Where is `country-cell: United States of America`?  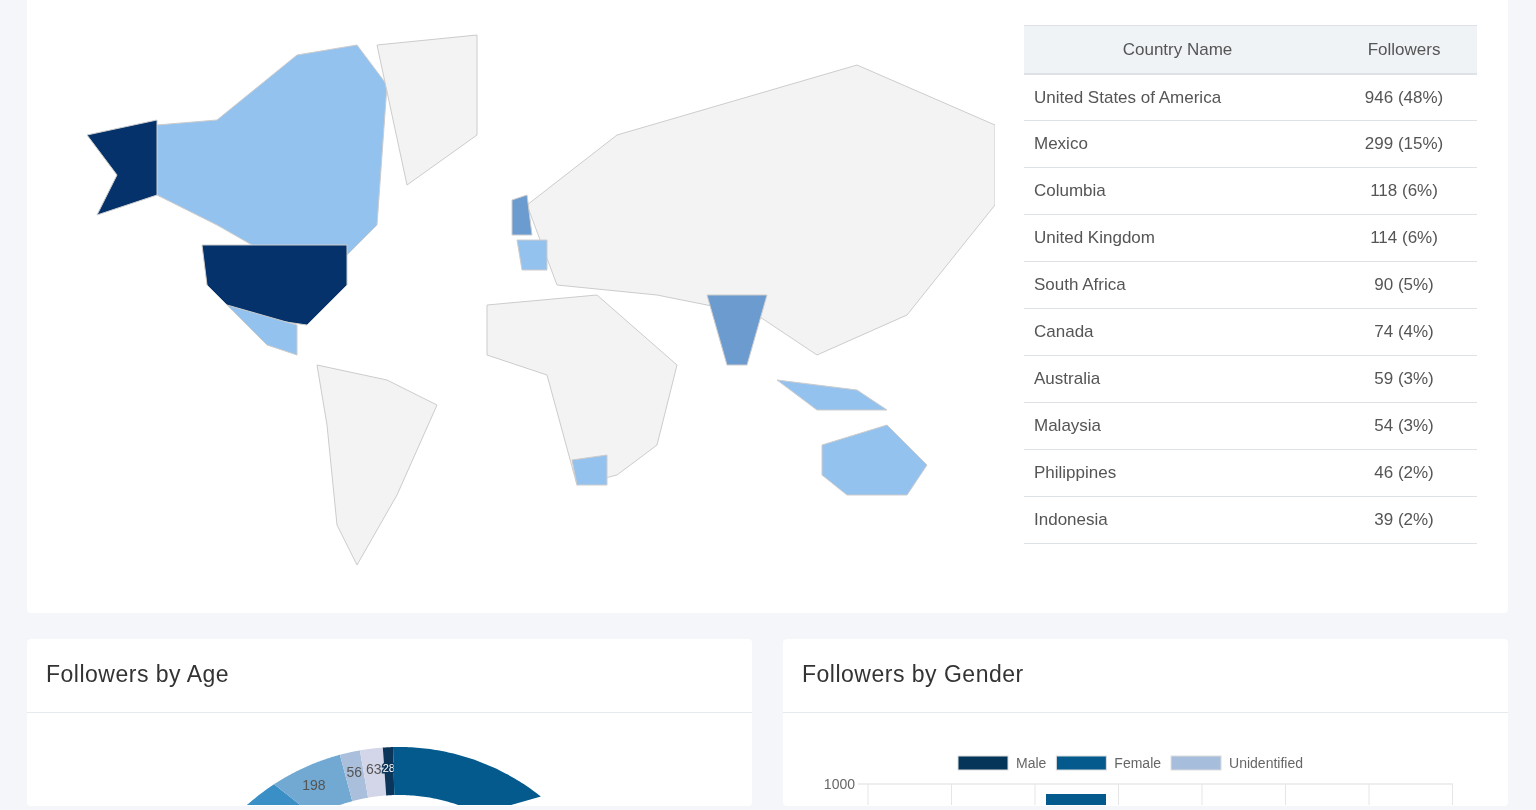
country-cell: United States of America is located at coordinates (1178, 97).